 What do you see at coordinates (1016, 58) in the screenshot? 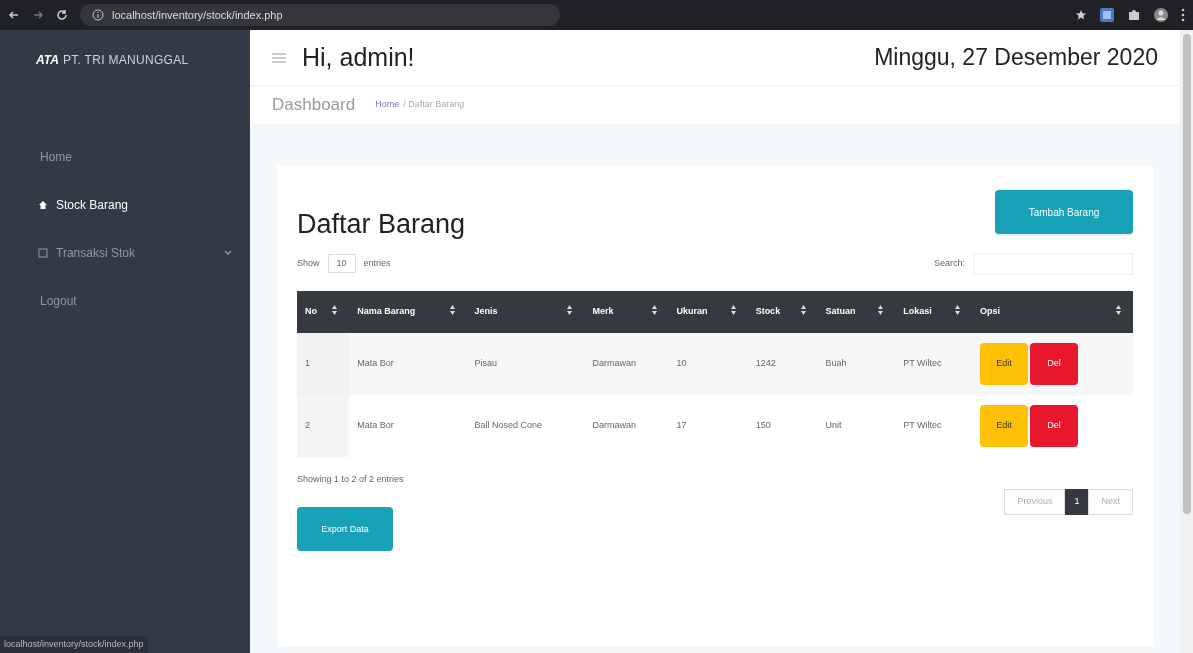
I see `date-text: Minggu, 27 Desember 2020` at bounding box center [1016, 58].